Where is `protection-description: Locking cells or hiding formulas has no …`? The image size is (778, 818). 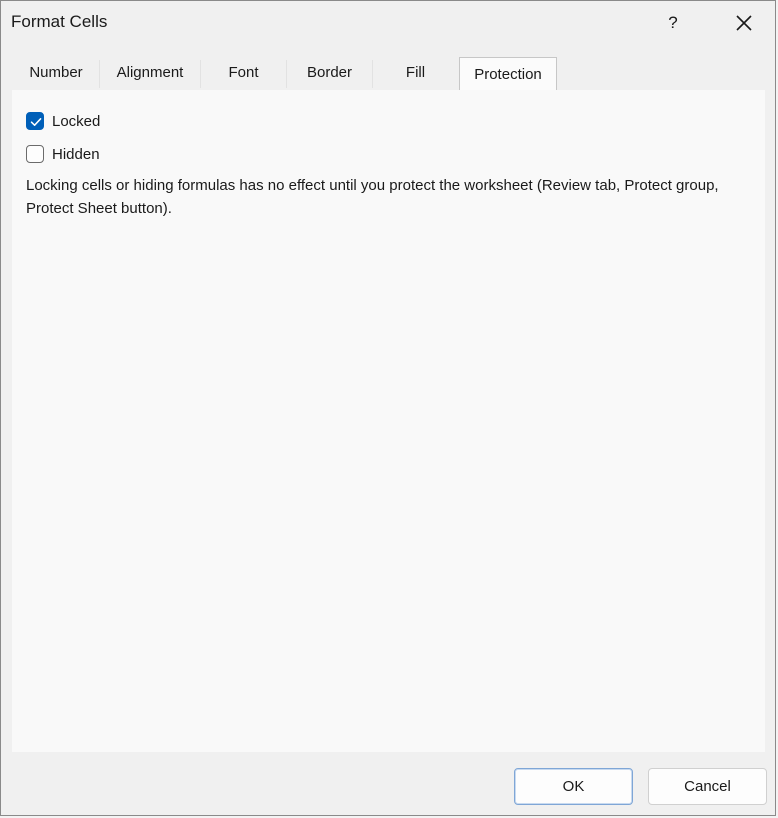 protection-description: Locking cells or hiding formulas has no … is located at coordinates (372, 197).